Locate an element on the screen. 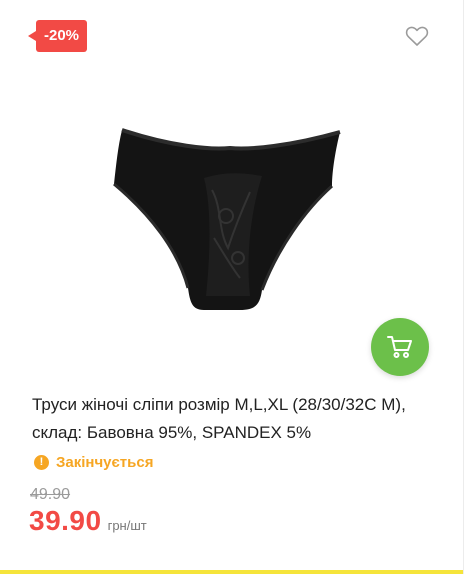 The height and width of the screenshot is (574, 464). current-price: 39.90 is located at coordinates (65, 520).